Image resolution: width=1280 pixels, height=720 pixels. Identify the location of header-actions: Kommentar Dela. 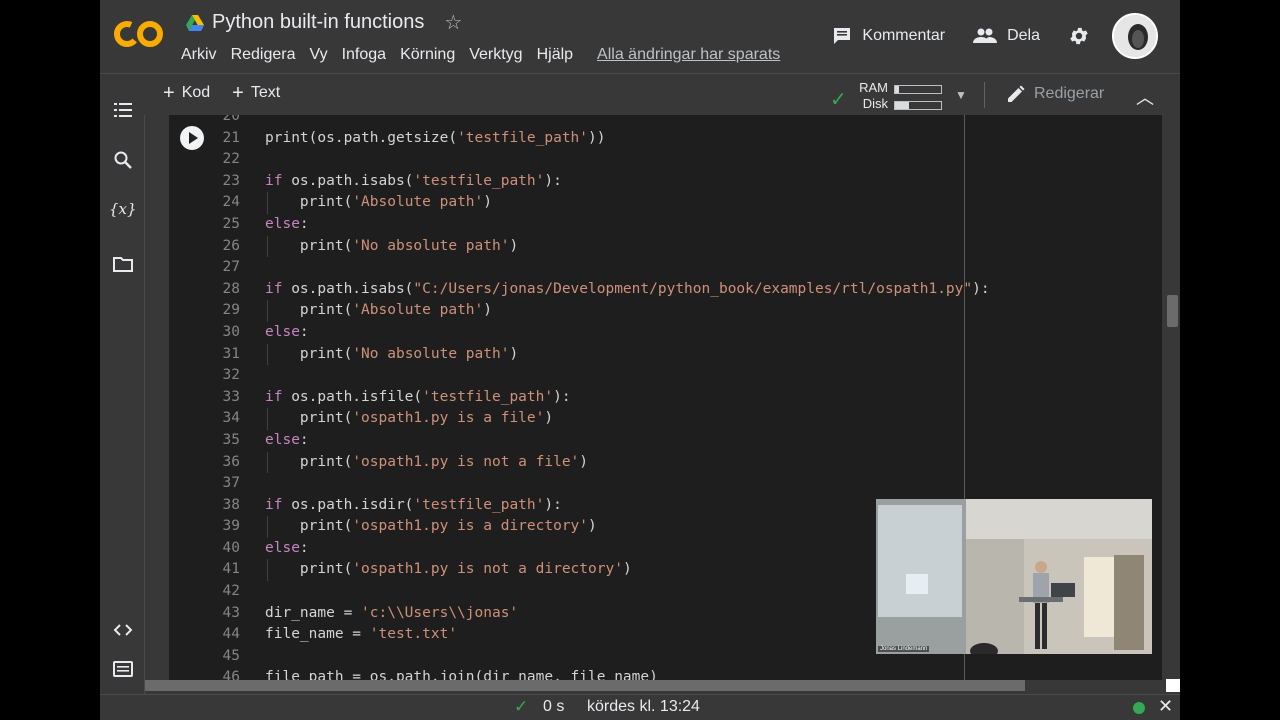
(1006, 36).